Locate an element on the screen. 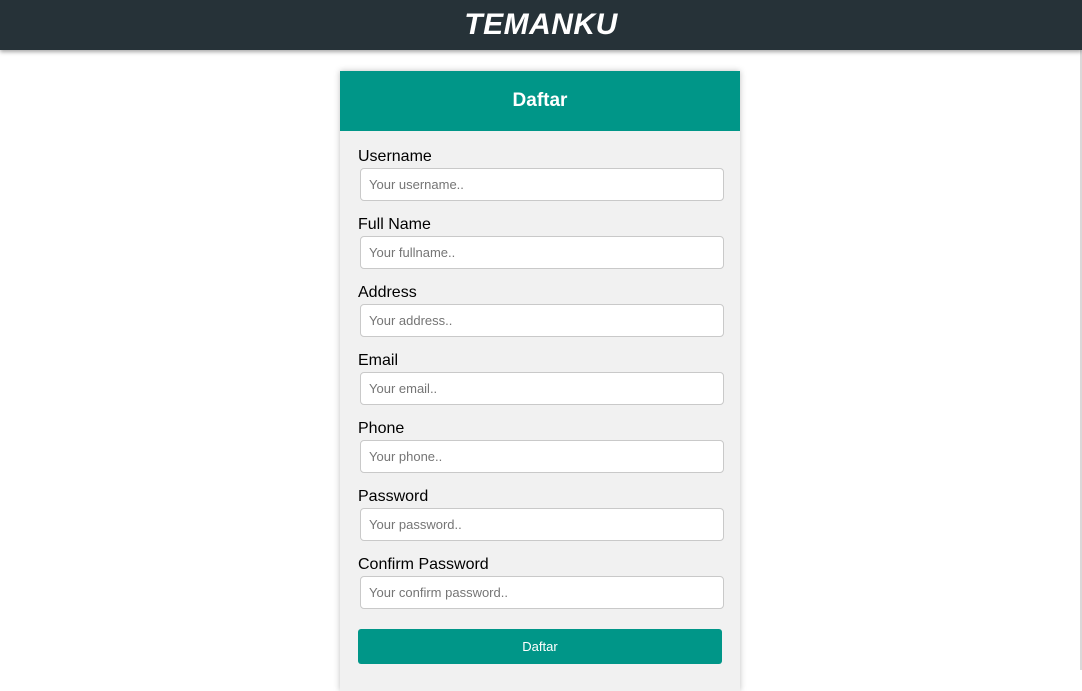 This screenshot has width=1082, height=691. username-field-group: Username is located at coordinates (541, 174).